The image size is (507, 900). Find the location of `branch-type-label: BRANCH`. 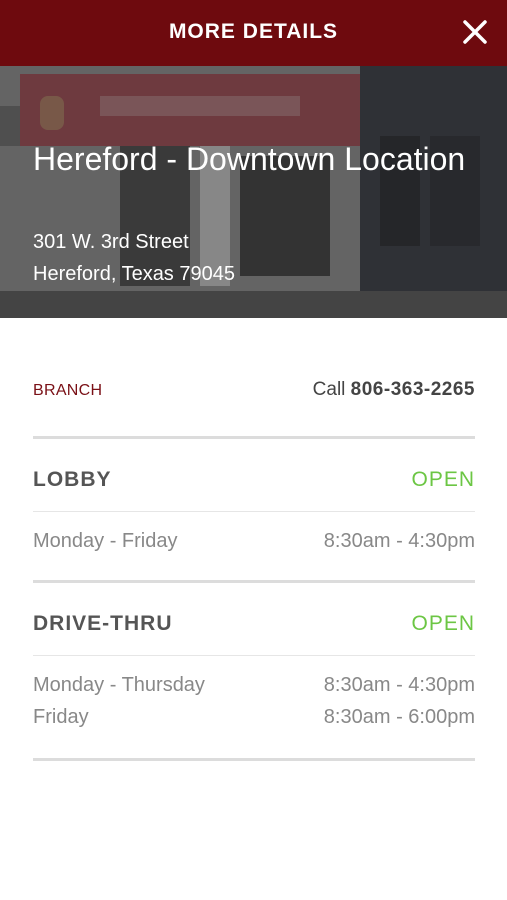

branch-type-label: BRANCH is located at coordinates (68, 390).